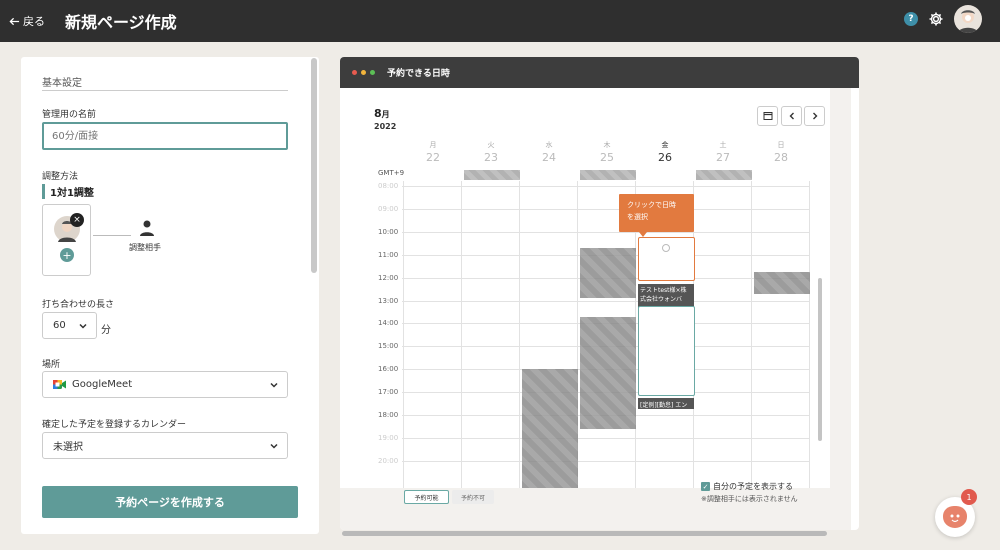 The width and height of the screenshot is (1000, 550). Describe the element at coordinates (388, 460) in the screenshot. I see `hour-label: 20:00` at that location.